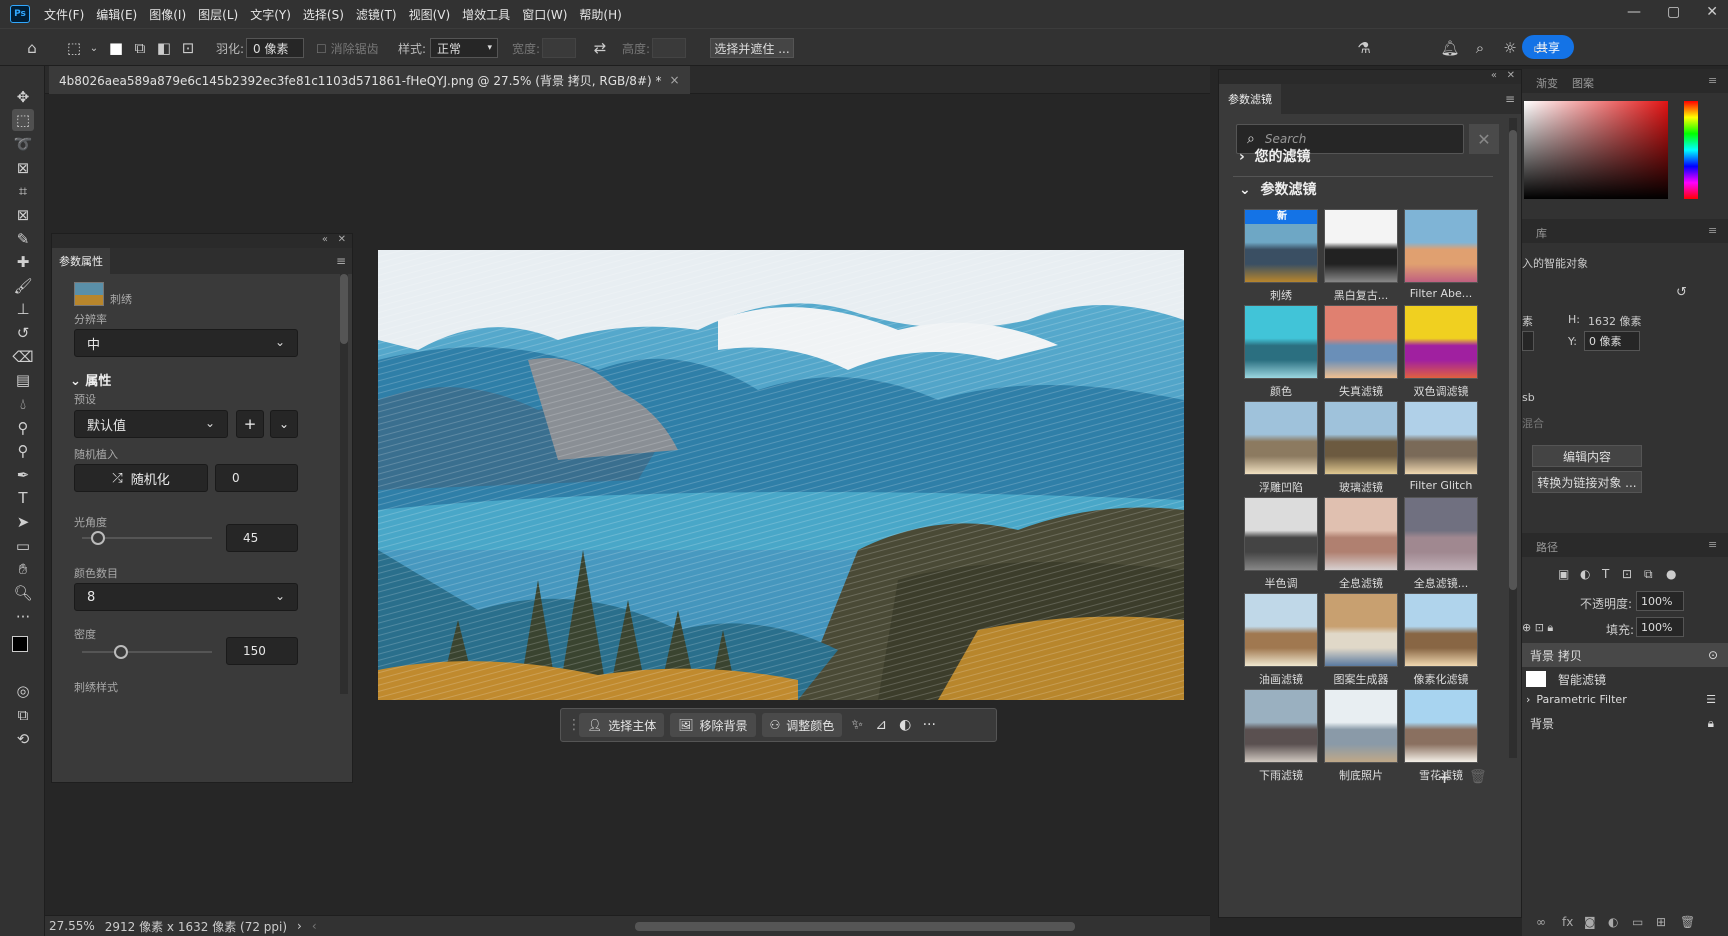 Image resolution: width=1728 pixels, height=936 pixels. I want to click on transform-icon: ⊿, so click(881, 725).